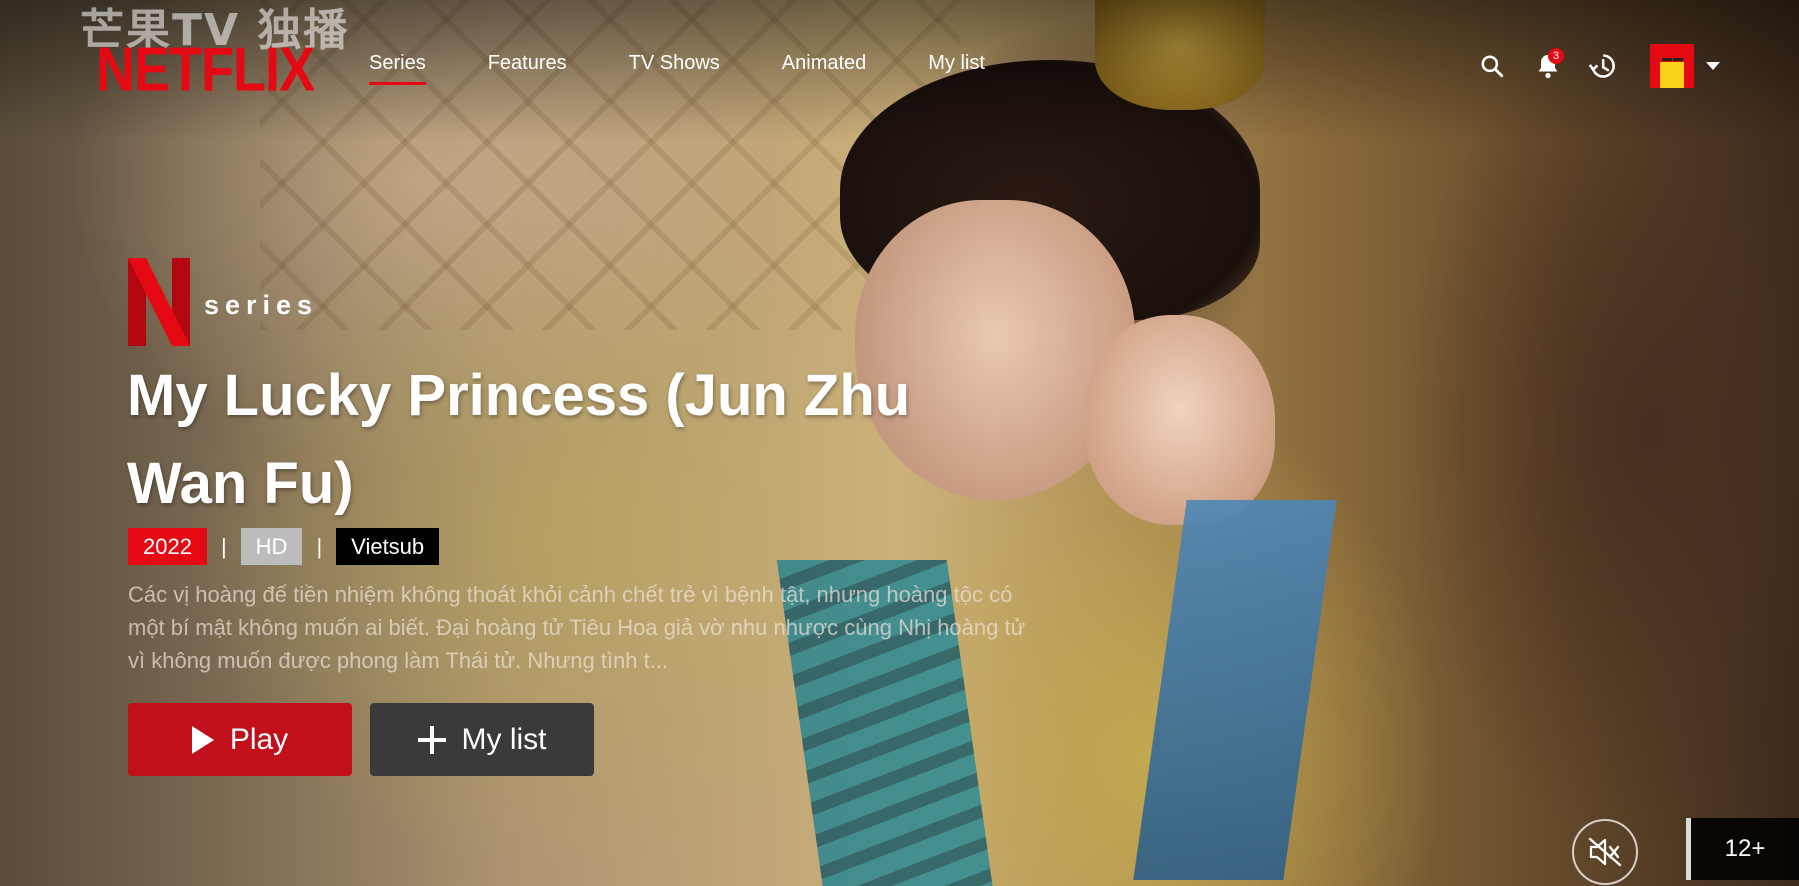 Image resolution: width=1799 pixels, height=886 pixels. What do you see at coordinates (674, 68) in the screenshot?
I see `nav-item-tv-shows: TV Shows` at bounding box center [674, 68].